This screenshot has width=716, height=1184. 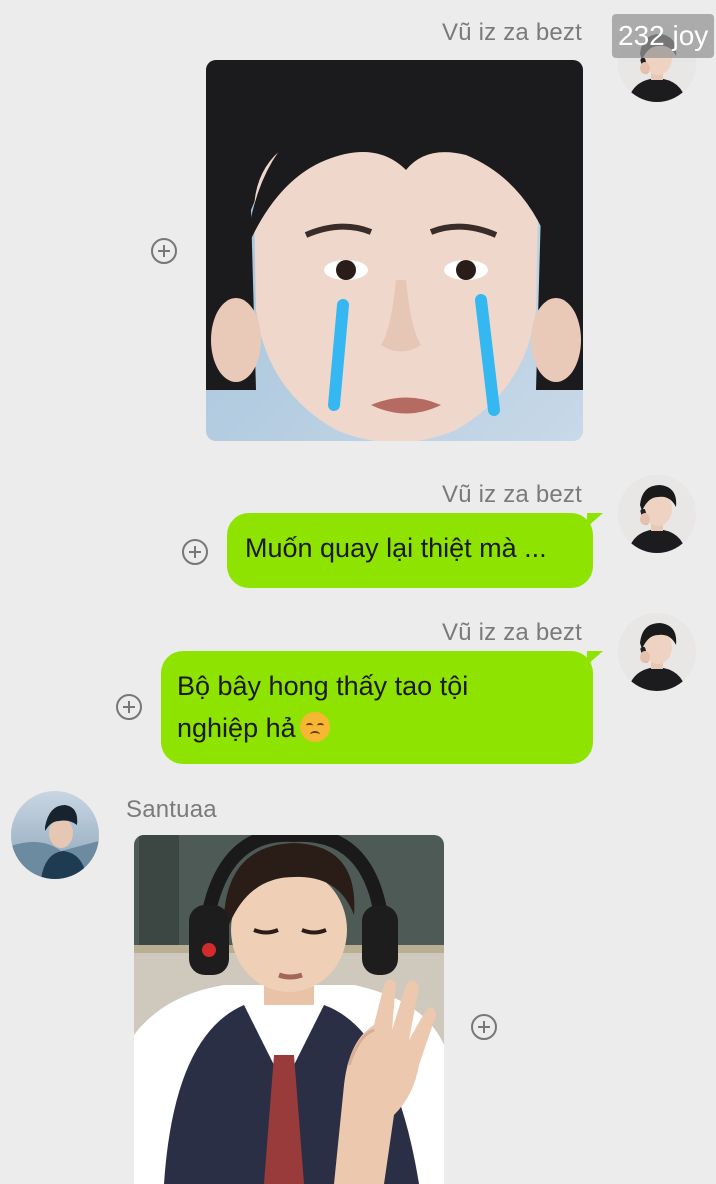 I want to click on headphones-meme-image, so click(x=289, y=1009).